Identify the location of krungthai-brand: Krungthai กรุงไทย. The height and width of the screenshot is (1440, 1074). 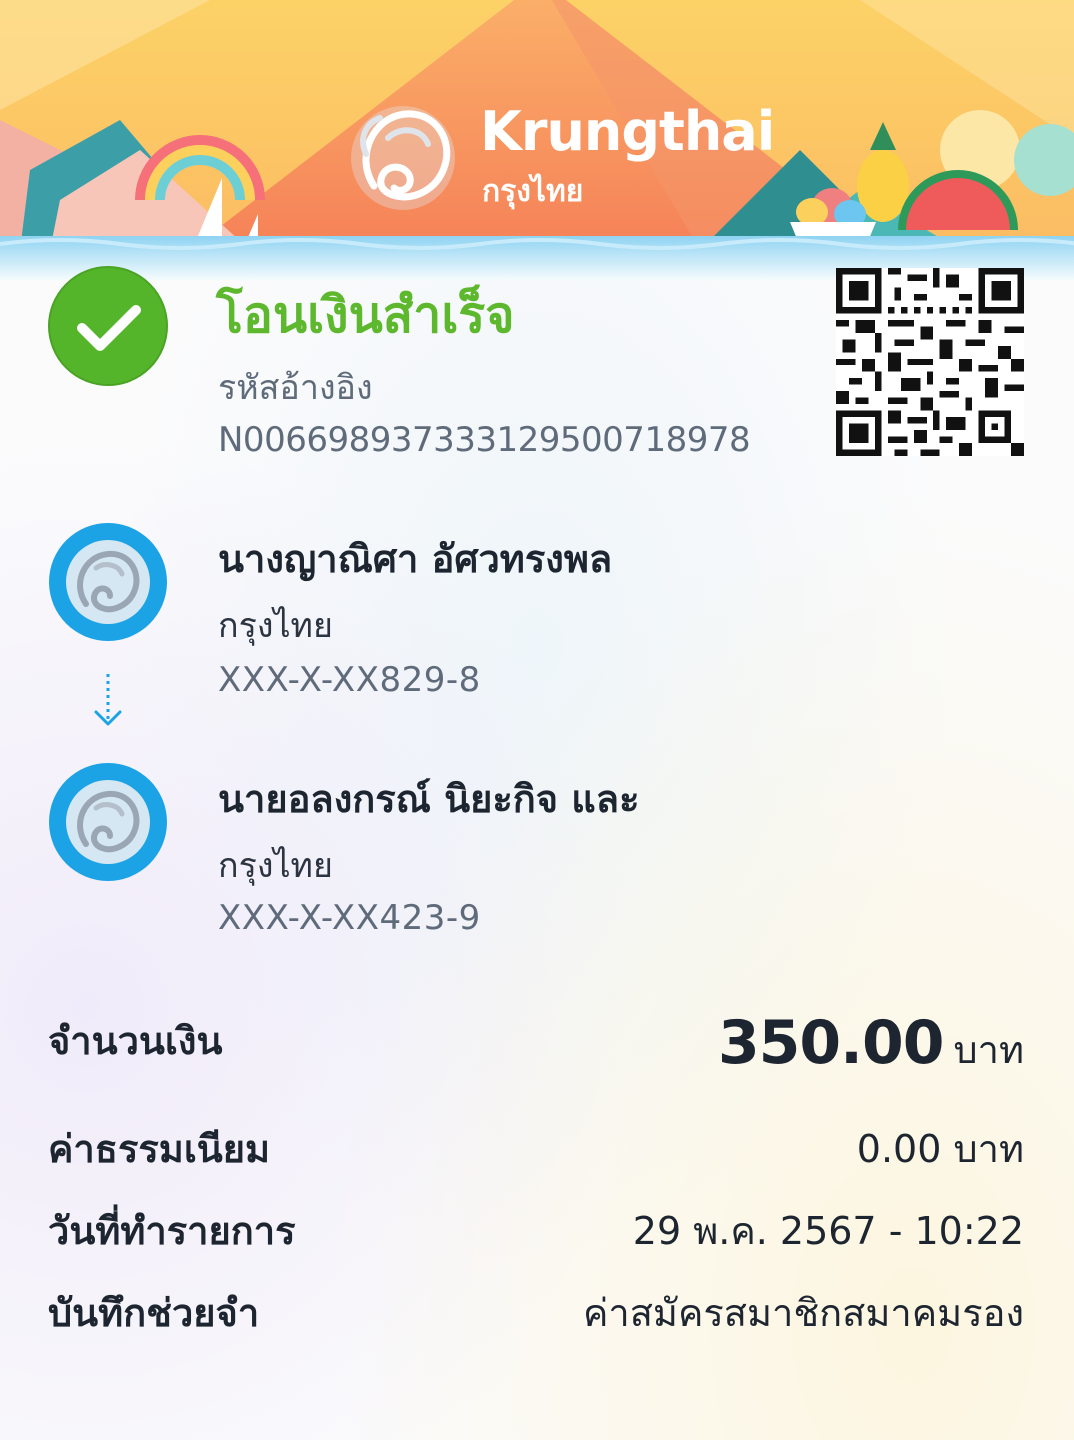
(559, 161).